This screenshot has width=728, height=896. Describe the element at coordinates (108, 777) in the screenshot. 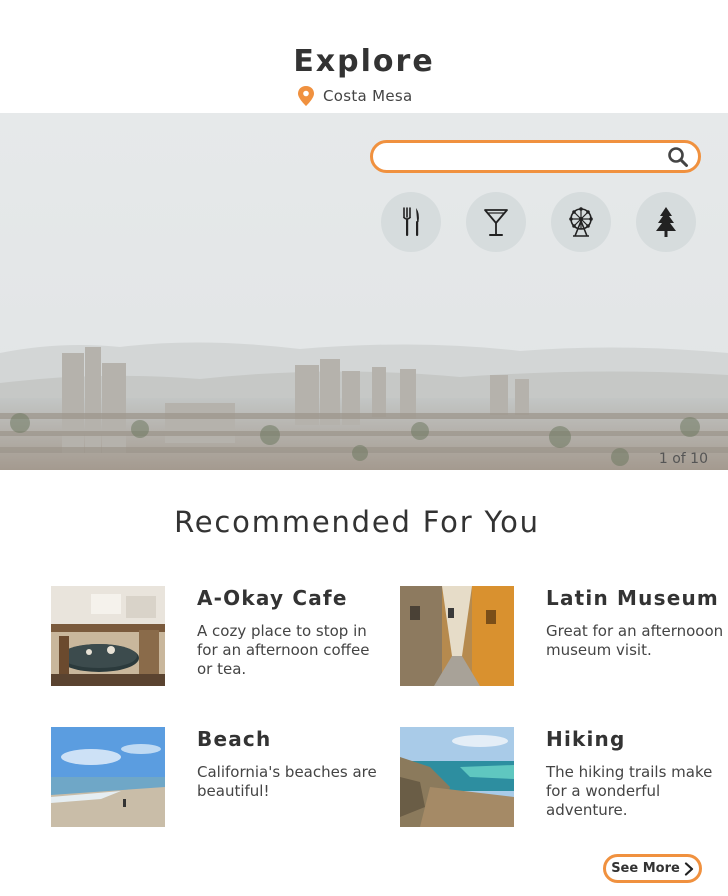

I see `beach-photo` at that location.